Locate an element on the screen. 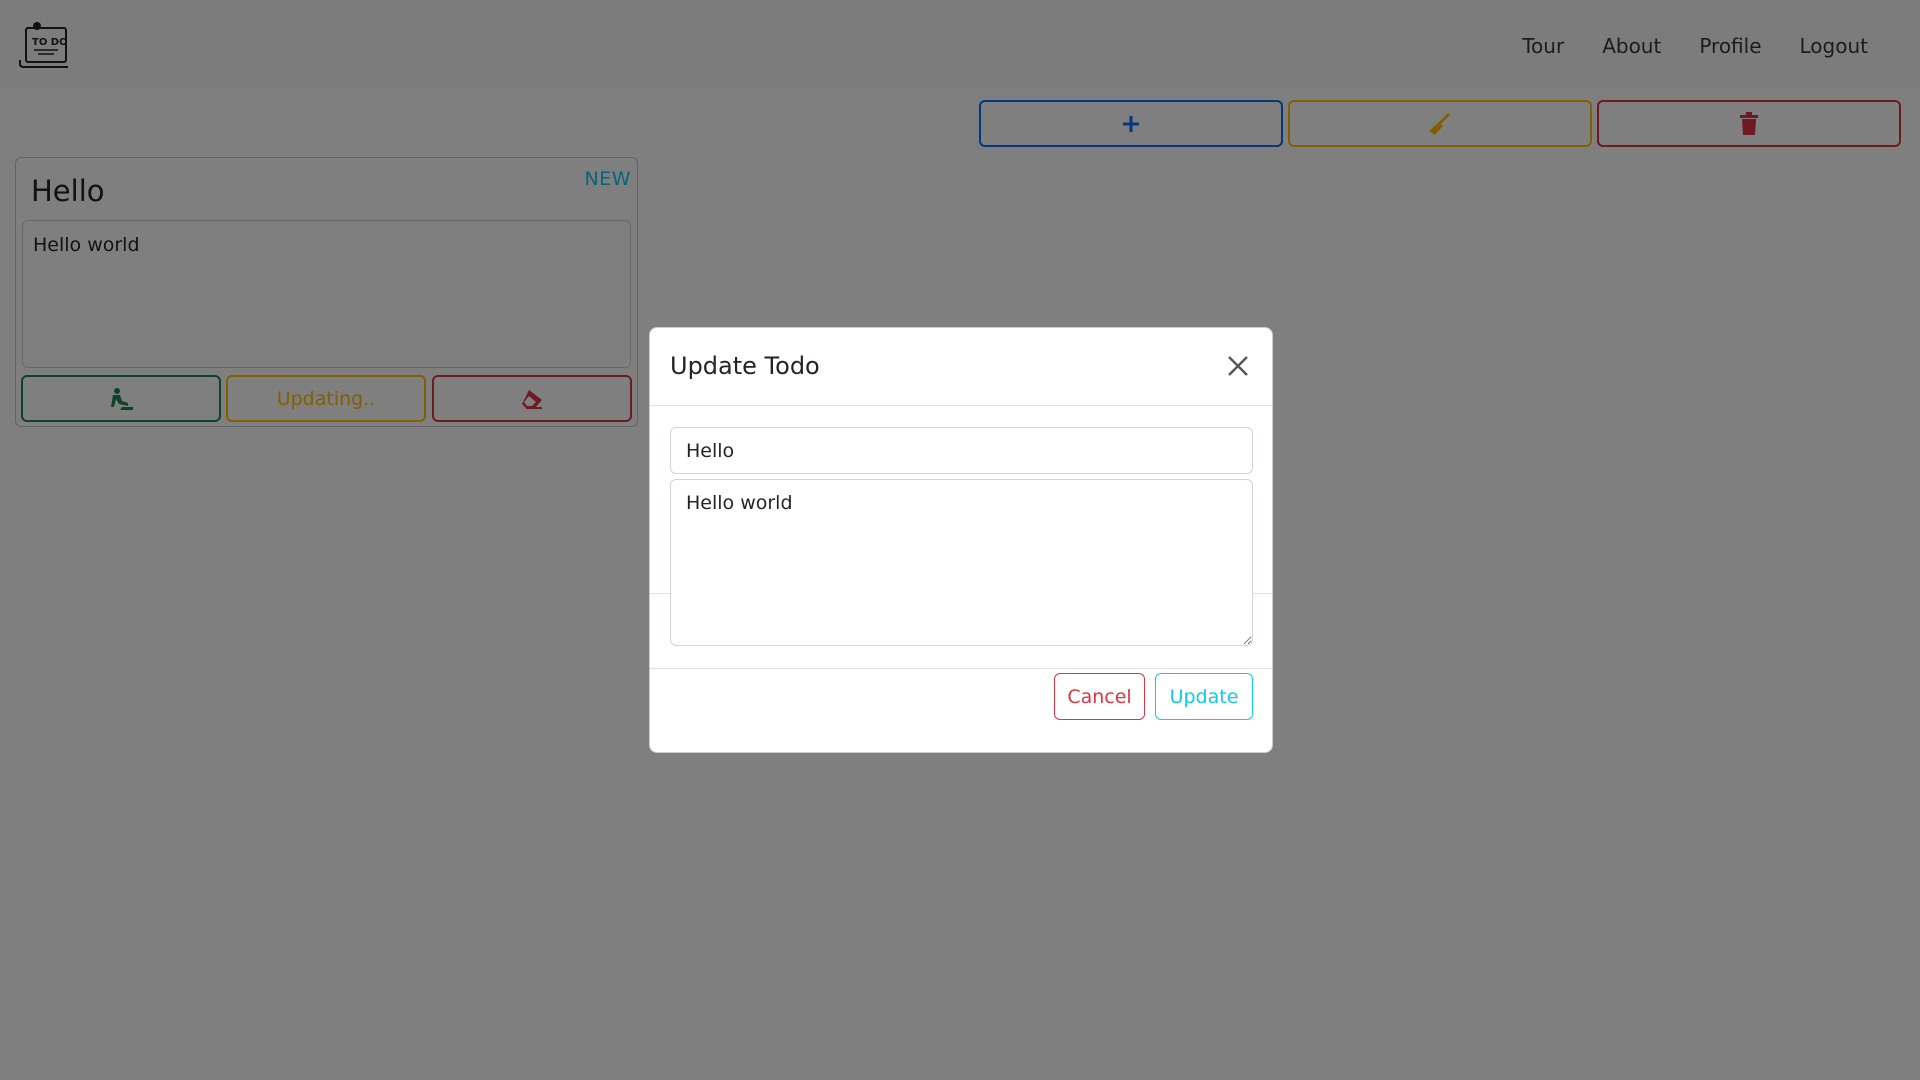 The width and height of the screenshot is (1920, 1080). modal-title: Update Todo is located at coordinates (745, 366).